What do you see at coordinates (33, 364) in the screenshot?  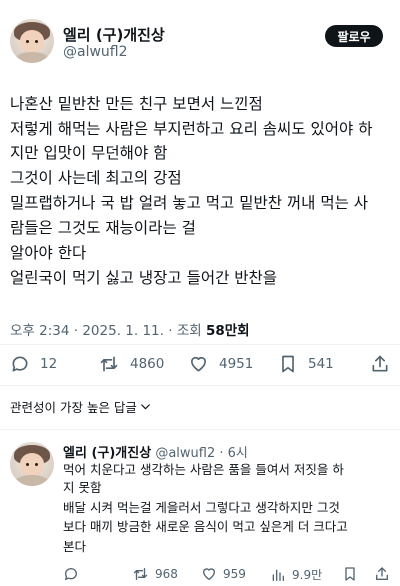 I see `reply-button: 12` at bounding box center [33, 364].